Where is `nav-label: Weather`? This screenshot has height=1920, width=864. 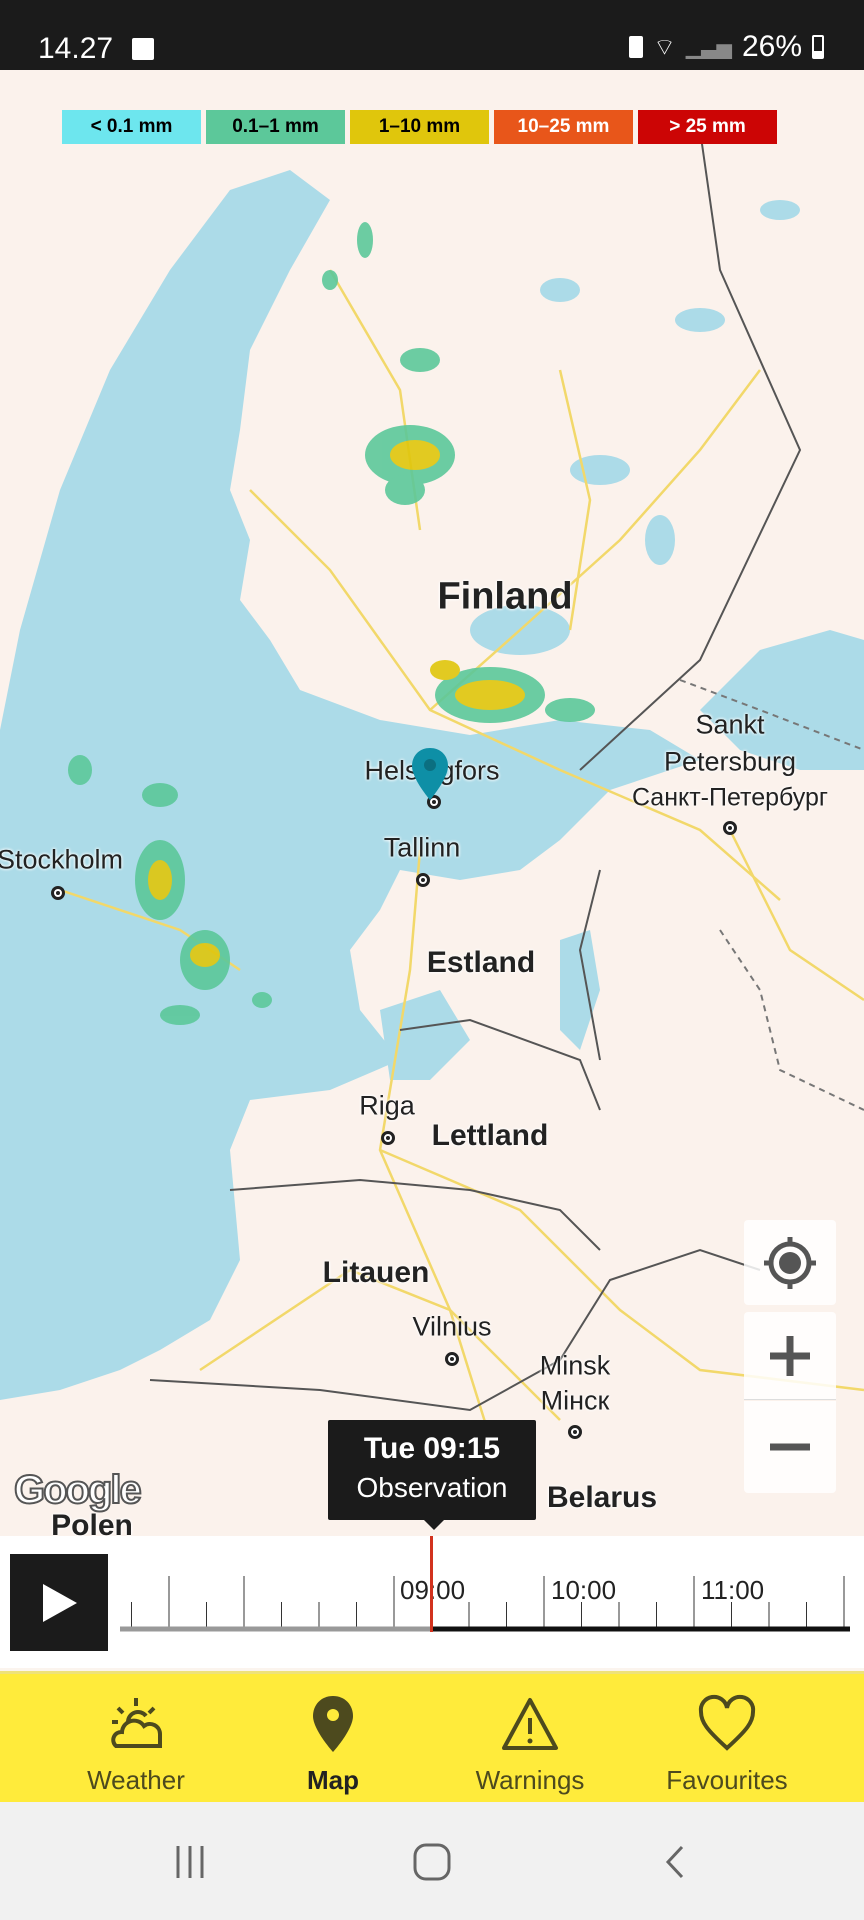 nav-label: Weather is located at coordinates (136, 1780).